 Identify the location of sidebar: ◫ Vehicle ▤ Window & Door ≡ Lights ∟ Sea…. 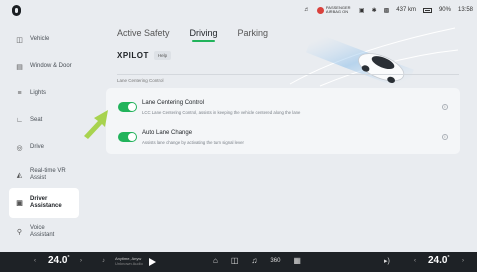
(44, 135).